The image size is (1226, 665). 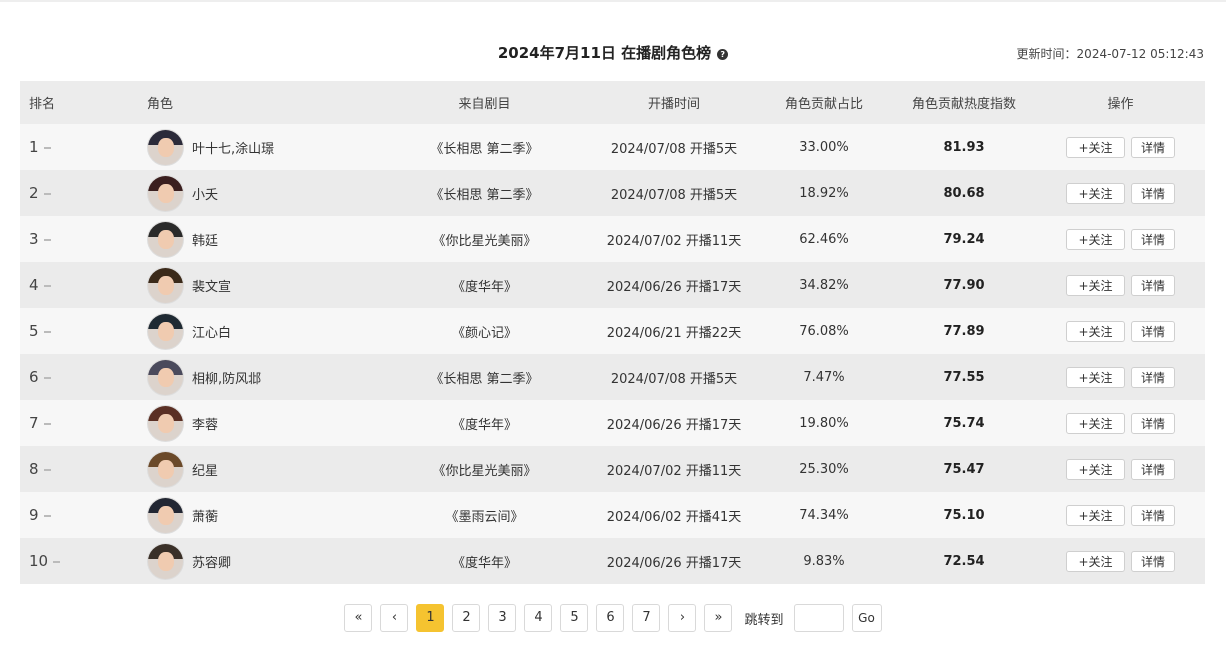 What do you see at coordinates (83, 285) in the screenshot?
I see `rank-cell: 4` at bounding box center [83, 285].